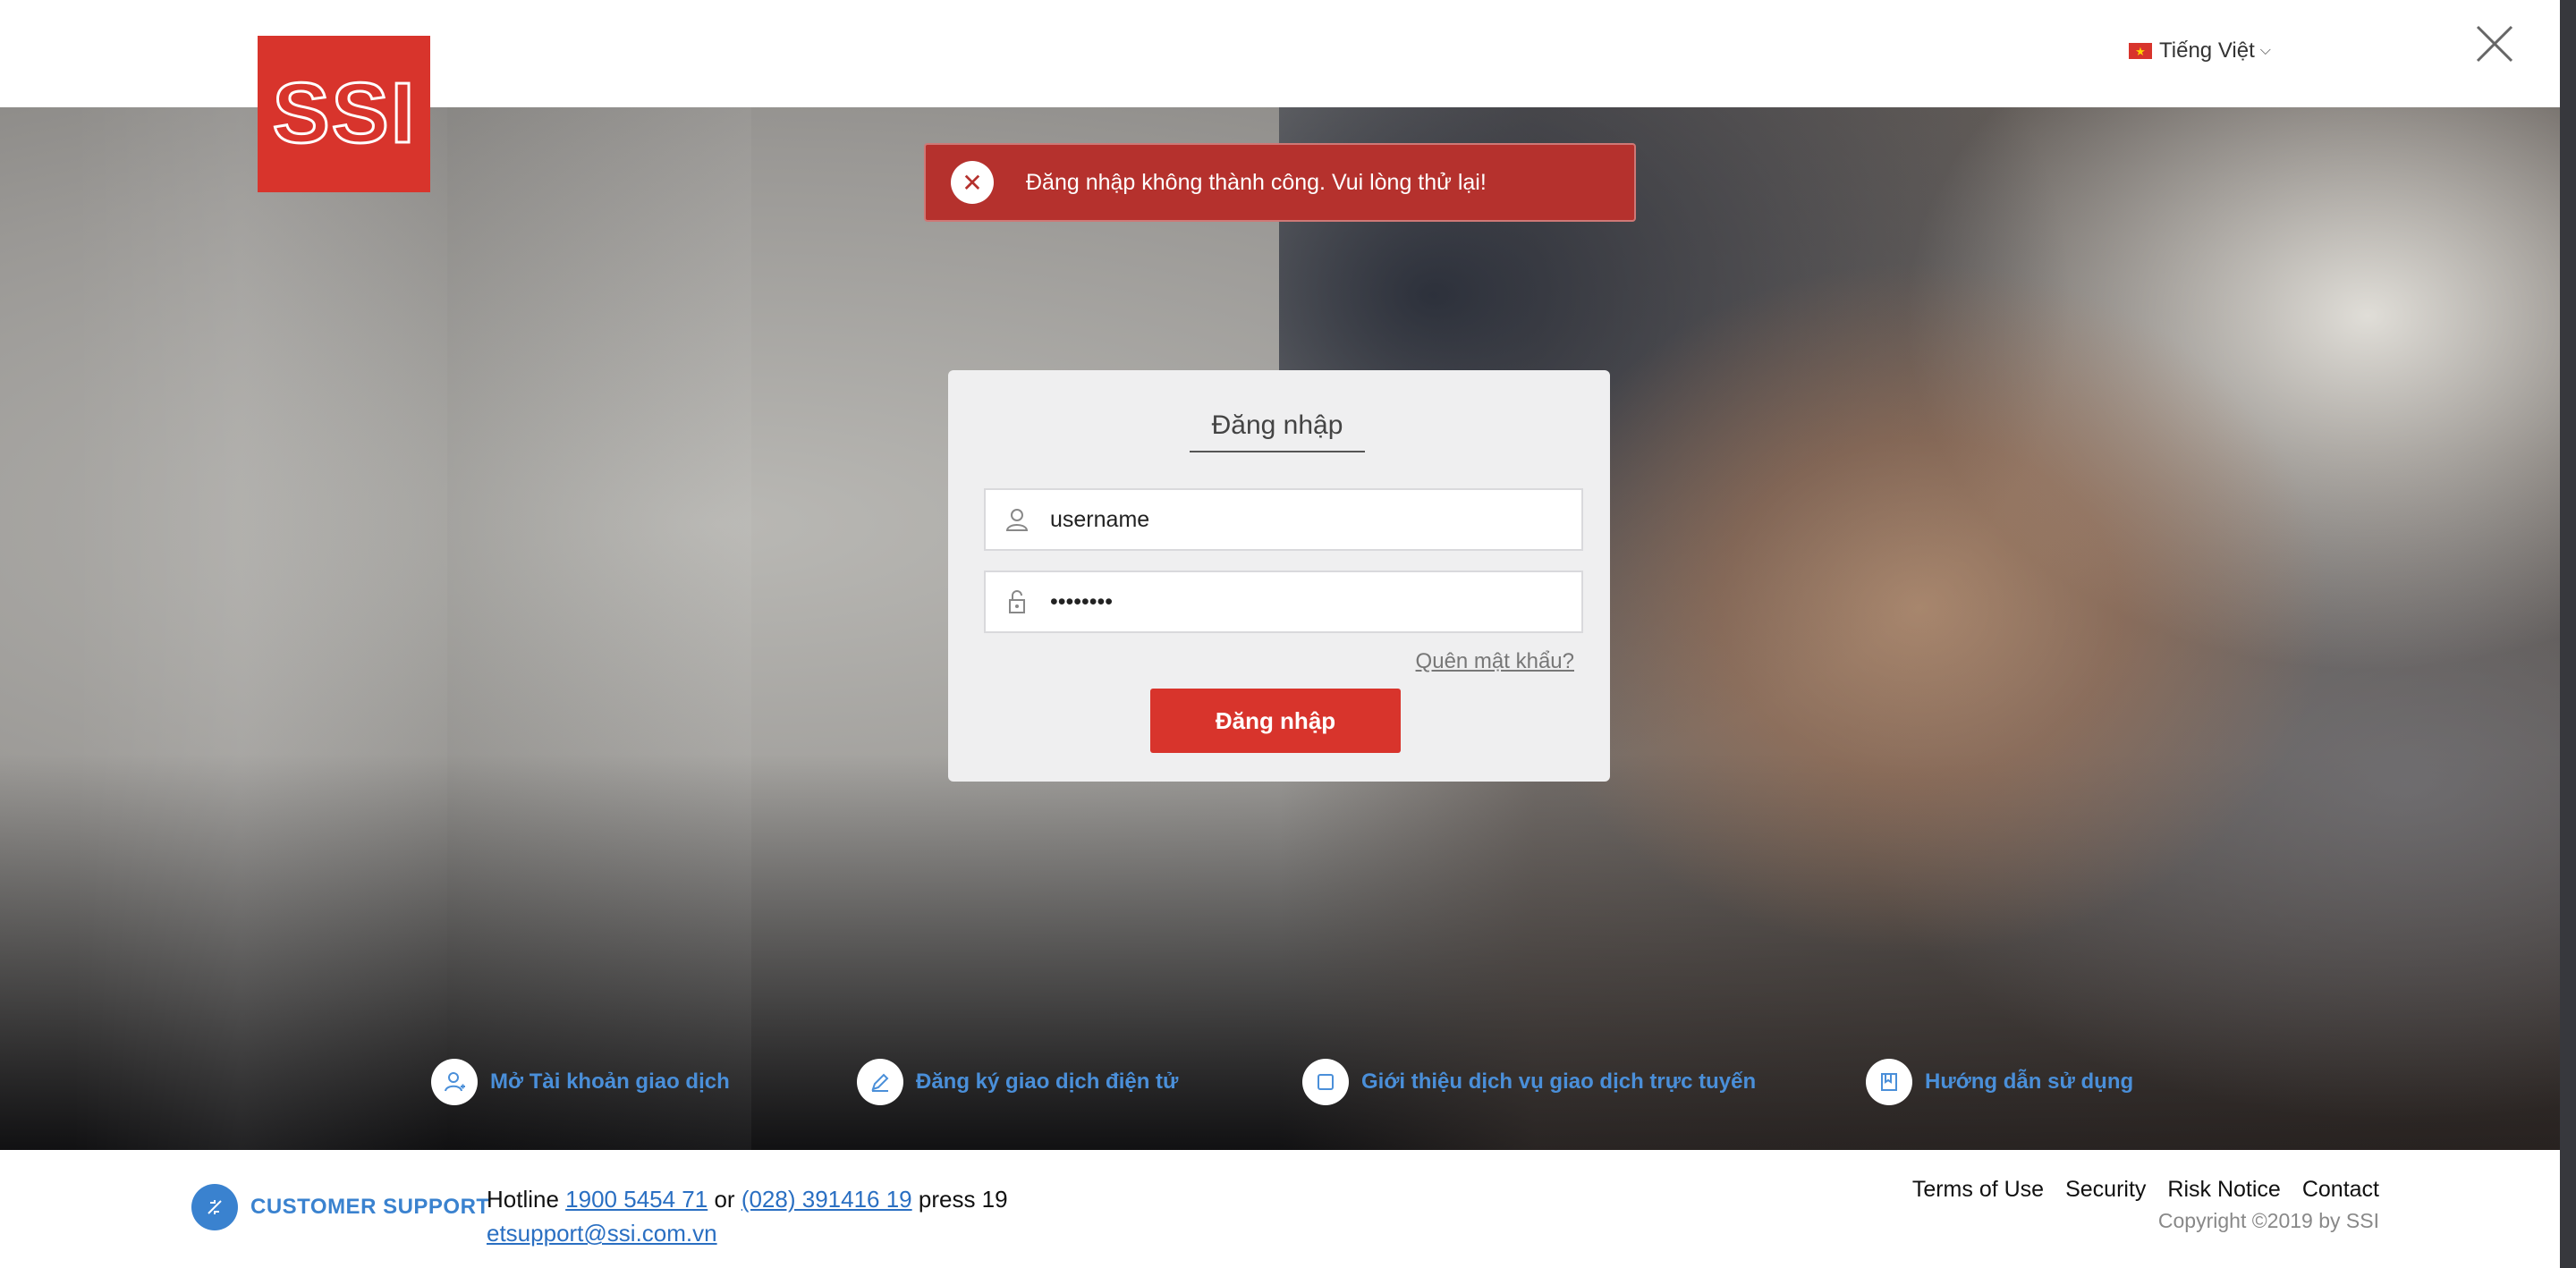  I want to click on phone-support-icon, so click(214, 1207).